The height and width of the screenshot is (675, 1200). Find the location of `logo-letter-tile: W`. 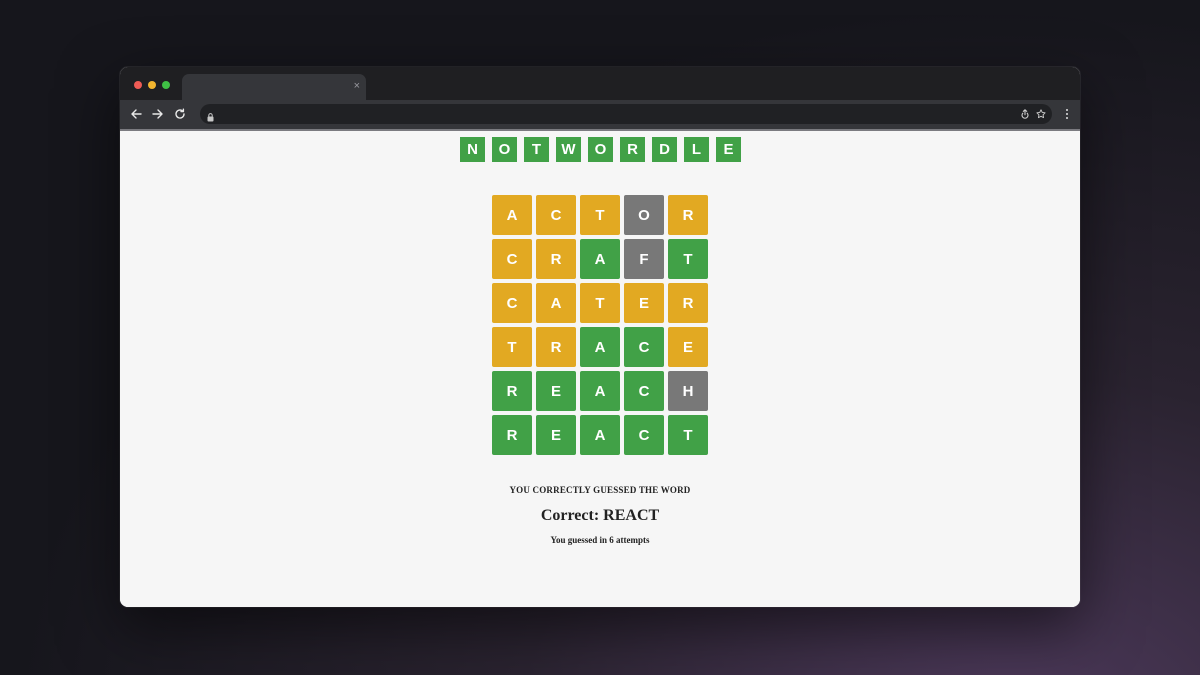

logo-letter-tile: W is located at coordinates (568, 149).